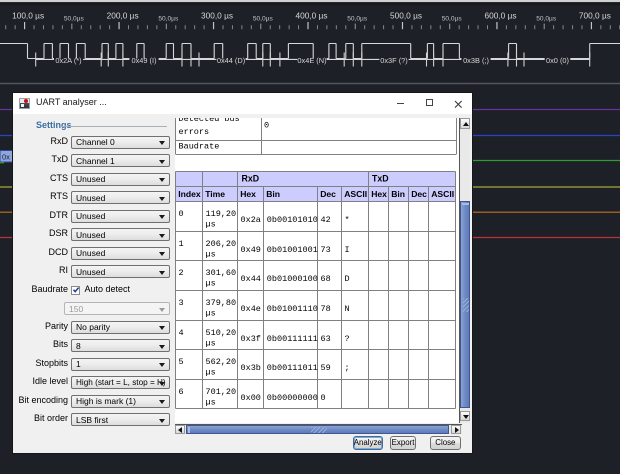 Image resolution: width=620 pixels, height=474 pixels. Describe the element at coordinates (291, 250) in the screenshot. I see `svg-text: 0b01001001` at that location.